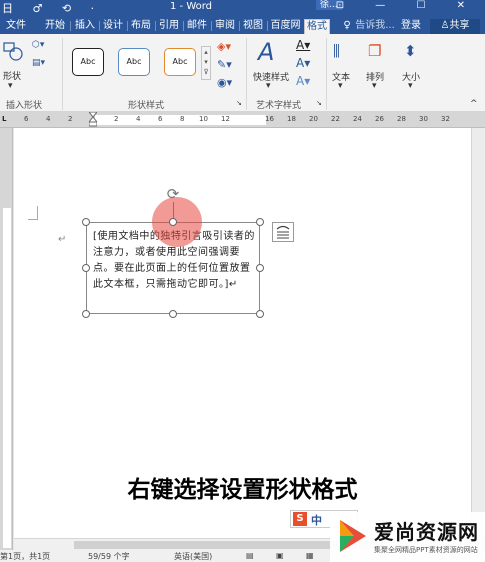 Image resolution: width=485 pixels, height=562 pixels. I want to click on layout-options-icon, so click(283, 232).